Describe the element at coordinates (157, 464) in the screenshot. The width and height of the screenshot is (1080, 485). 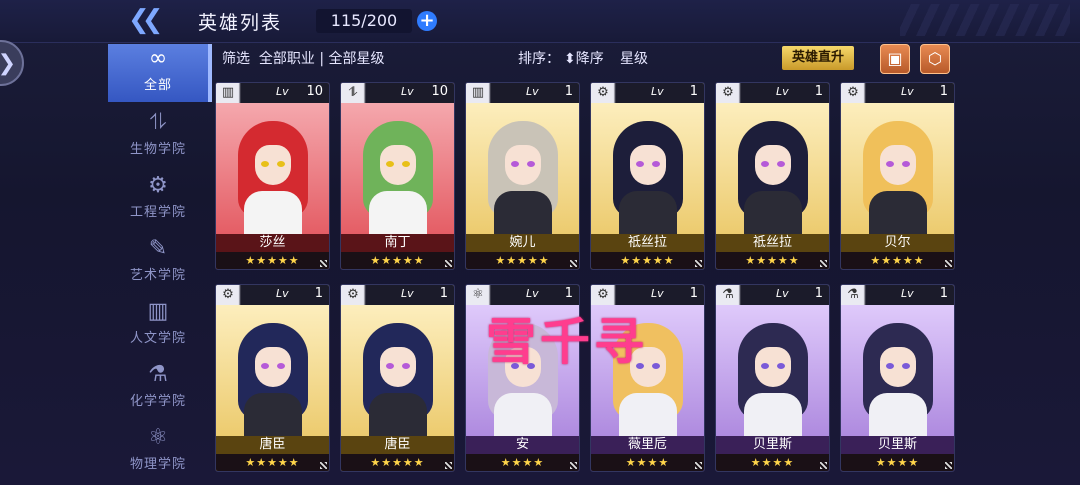
I see `sidebar-item-label: 物理学院` at that location.